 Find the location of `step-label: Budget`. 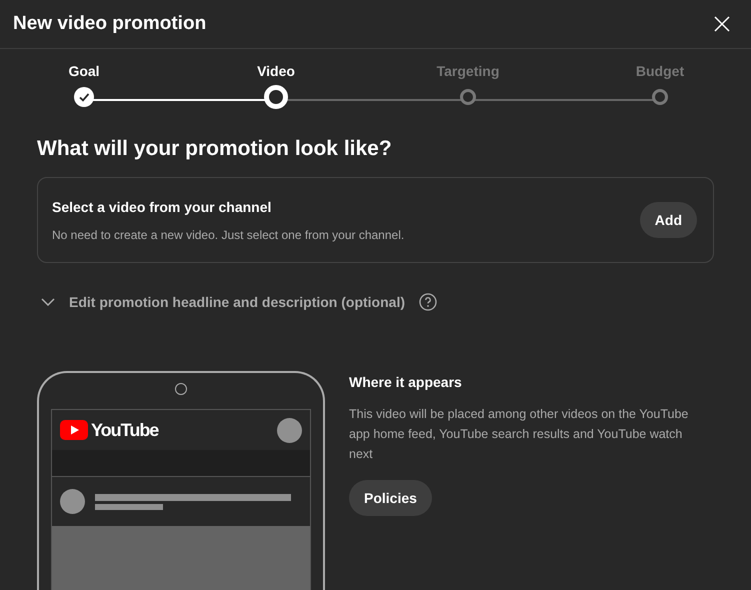

step-label: Budget is located at coordinates (660, 71).